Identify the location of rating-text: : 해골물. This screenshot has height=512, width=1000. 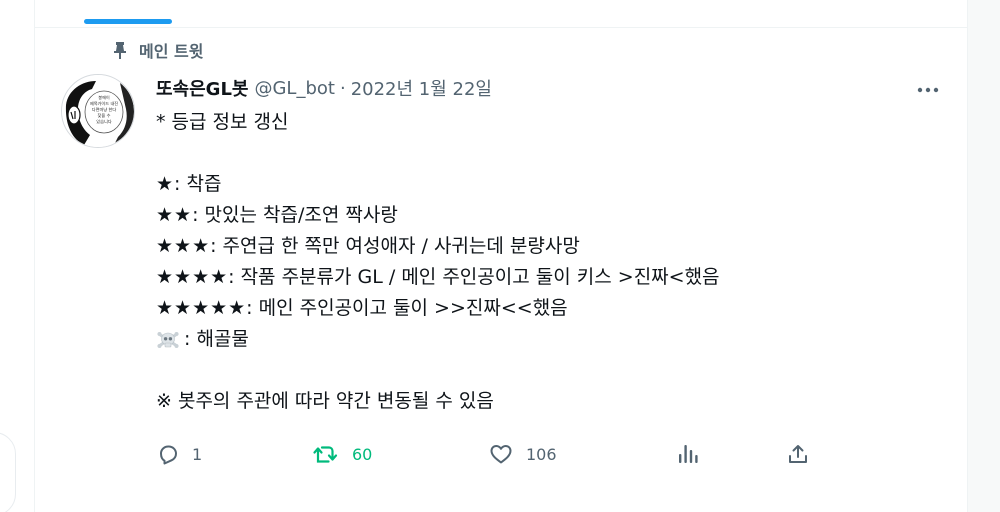
(216, 339).